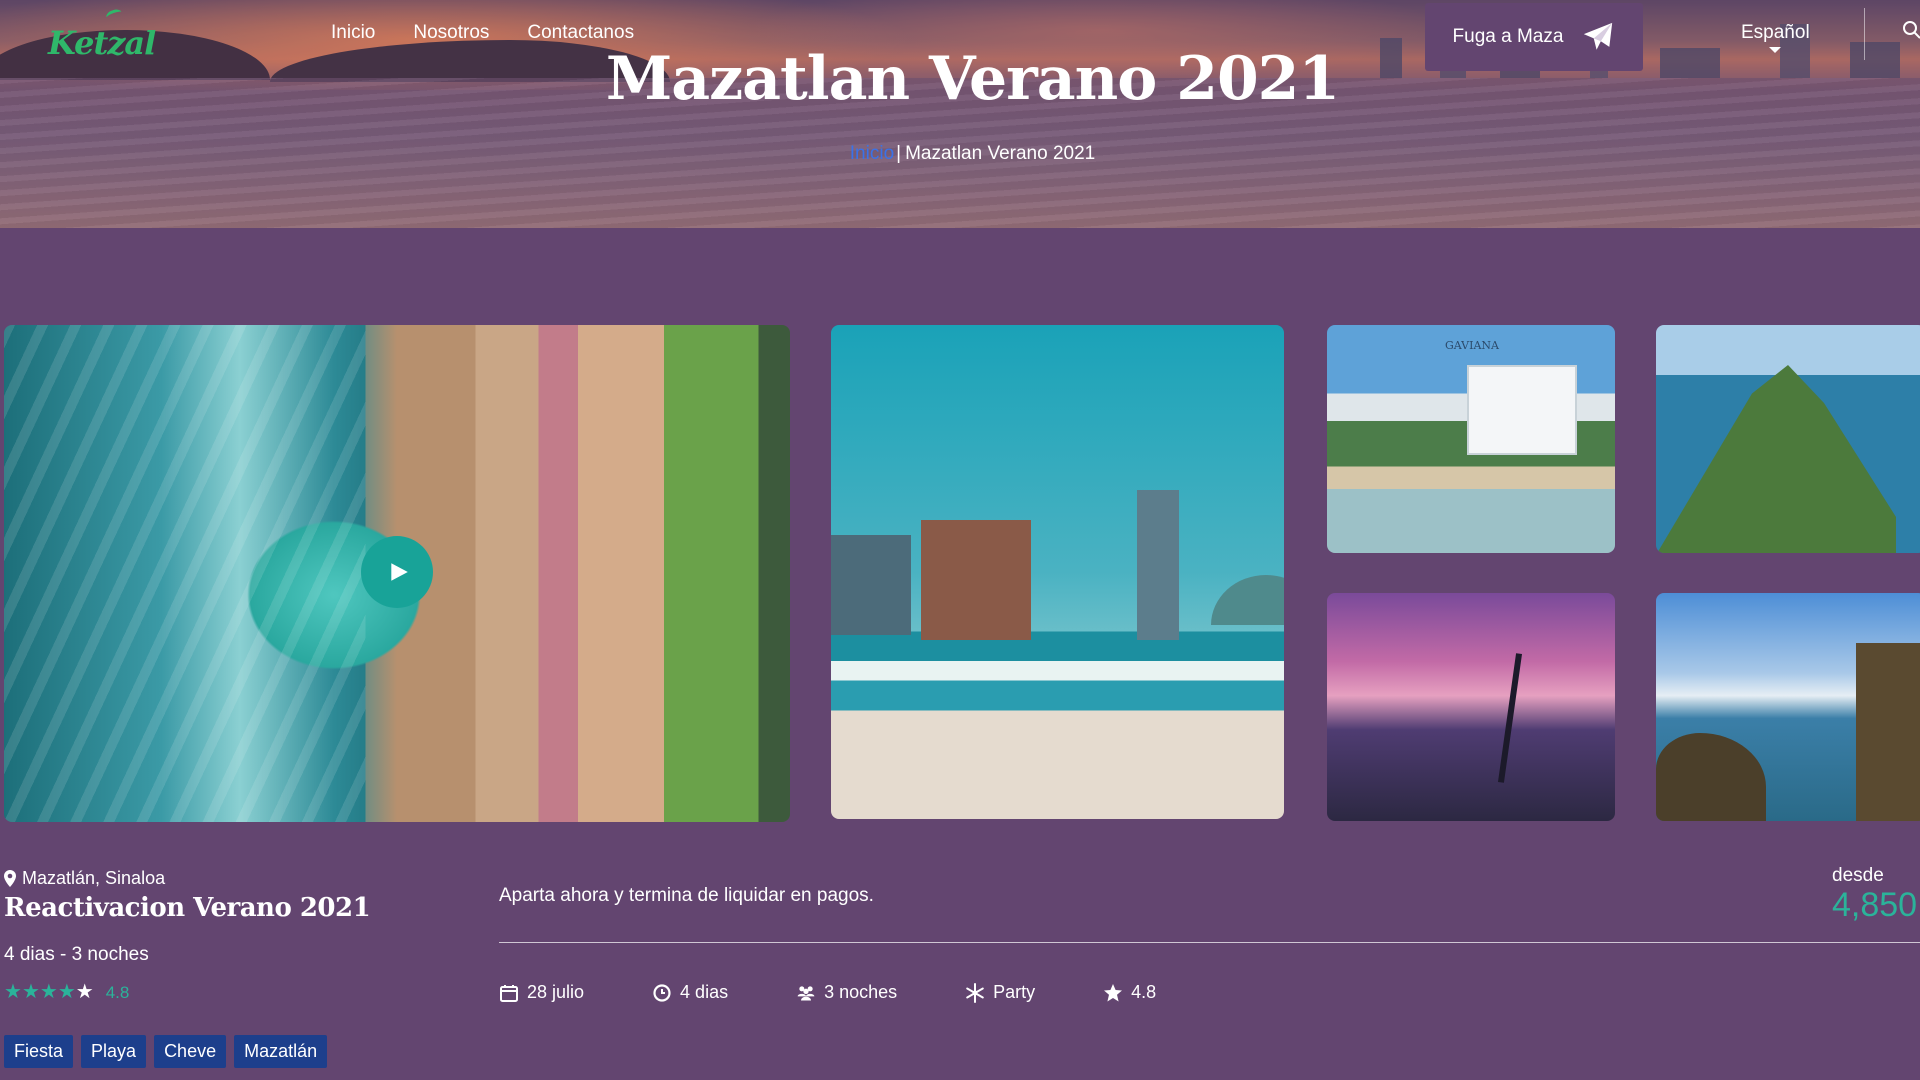 The width and height of the screenshot is (1920, 1080). What do you see at coordinates (972, 79) in the screenshot?
I see `page-title: Mazatlan Verano 2021` at bounding box center [972, 79].